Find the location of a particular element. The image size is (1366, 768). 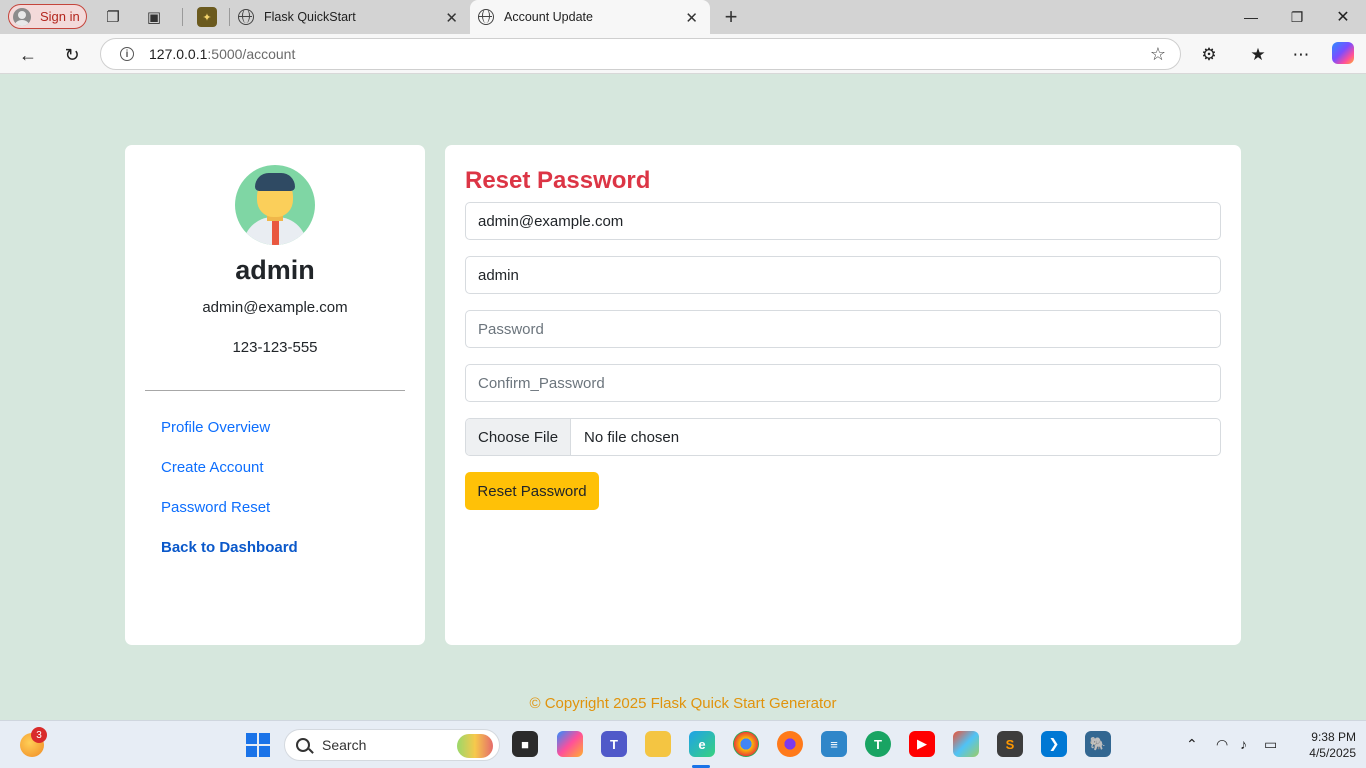

clock-time: 9:38 PM is located at coordinates (1333, 737).